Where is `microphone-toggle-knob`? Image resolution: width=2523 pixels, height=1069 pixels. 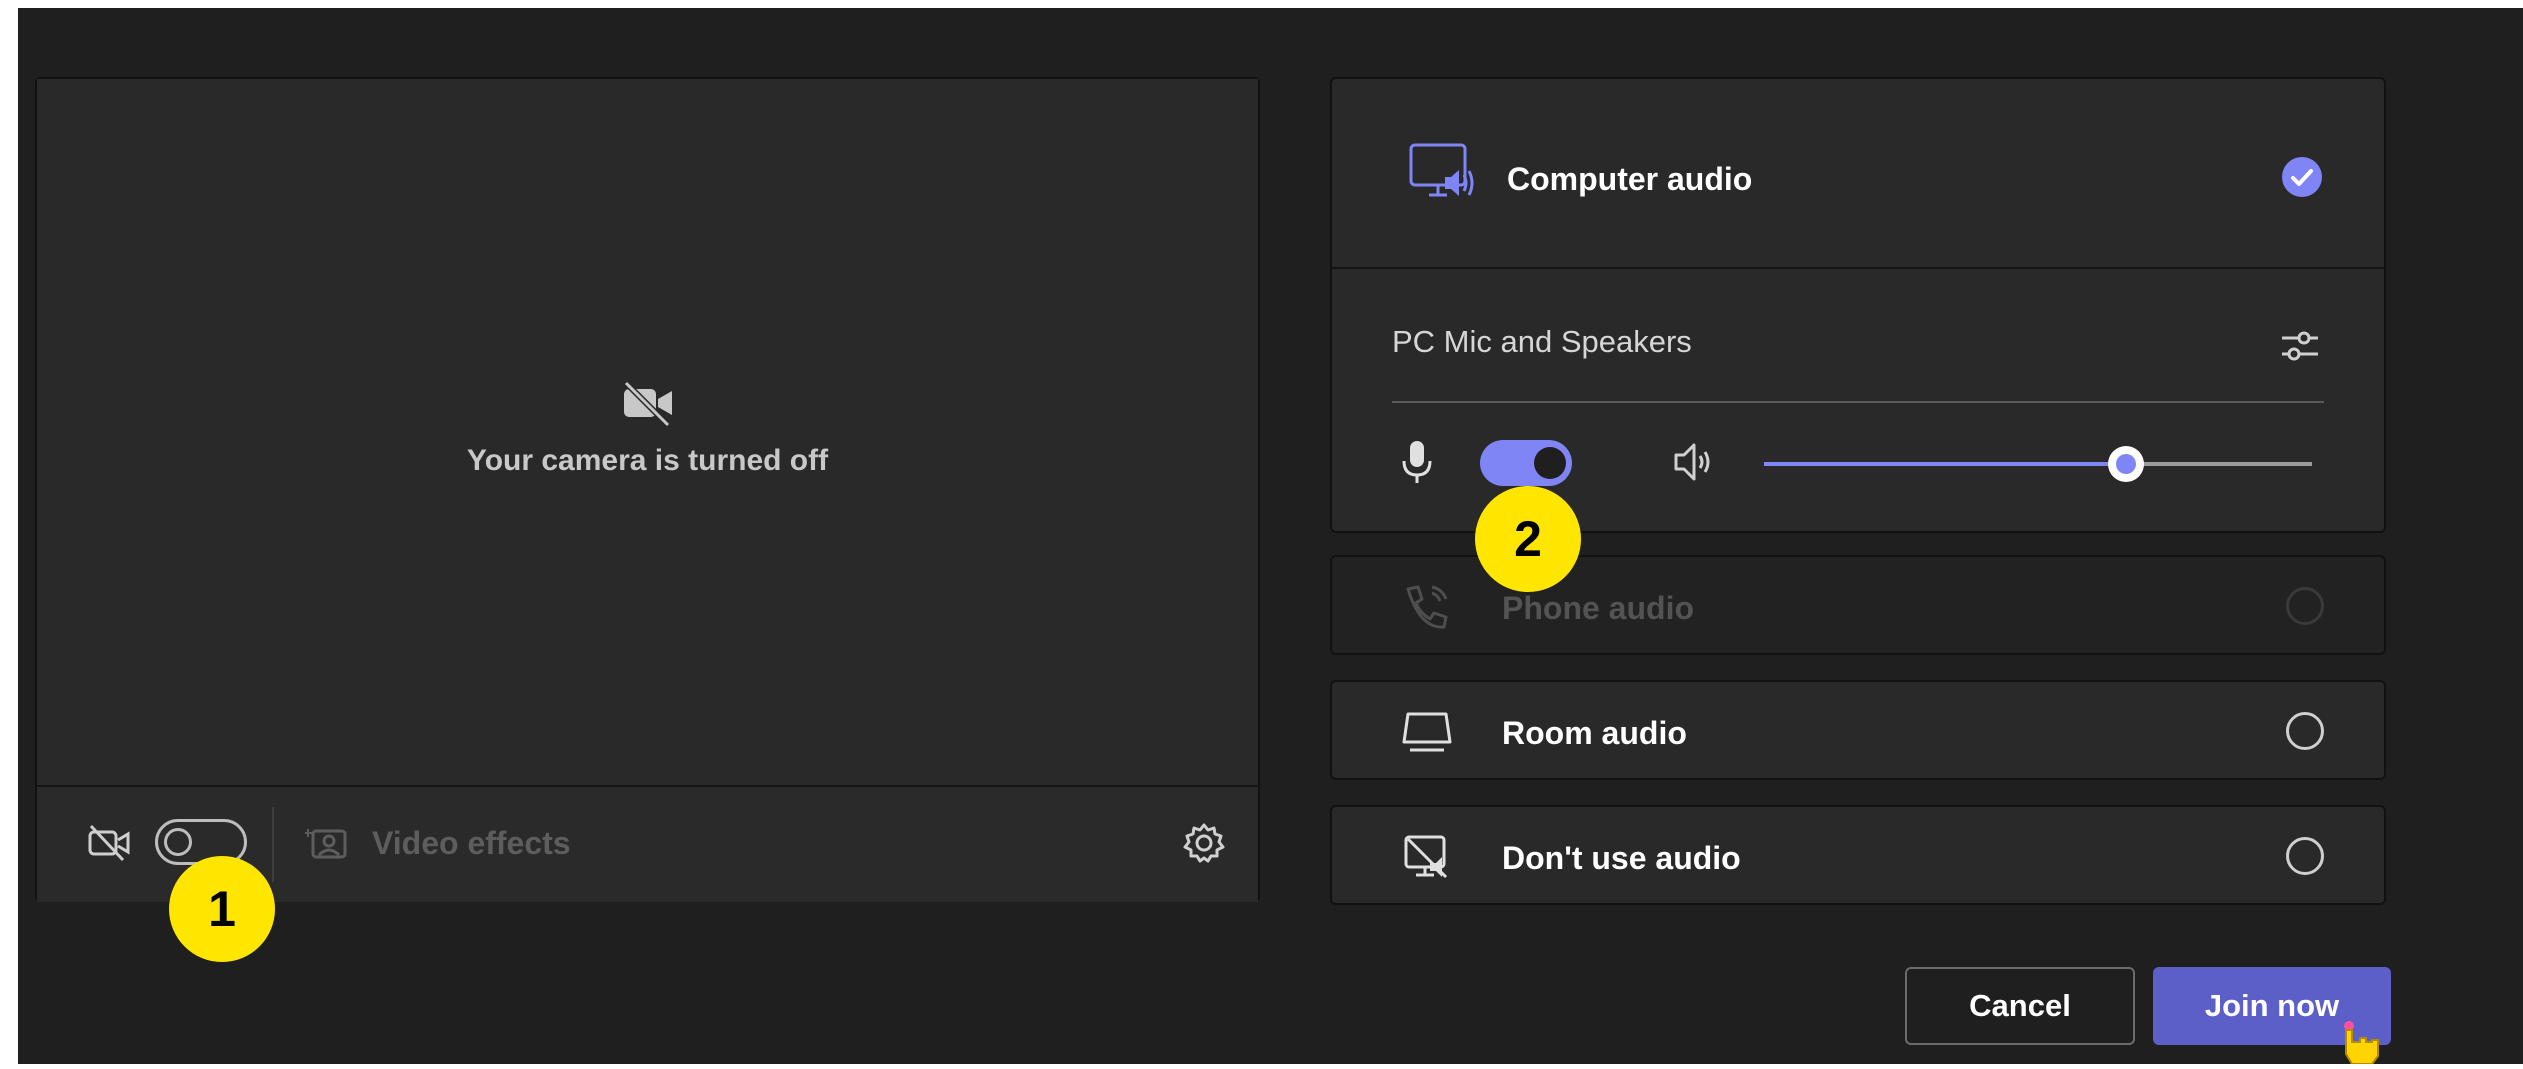
microphone-toggle-knob is located at coordinates (1550, 463).